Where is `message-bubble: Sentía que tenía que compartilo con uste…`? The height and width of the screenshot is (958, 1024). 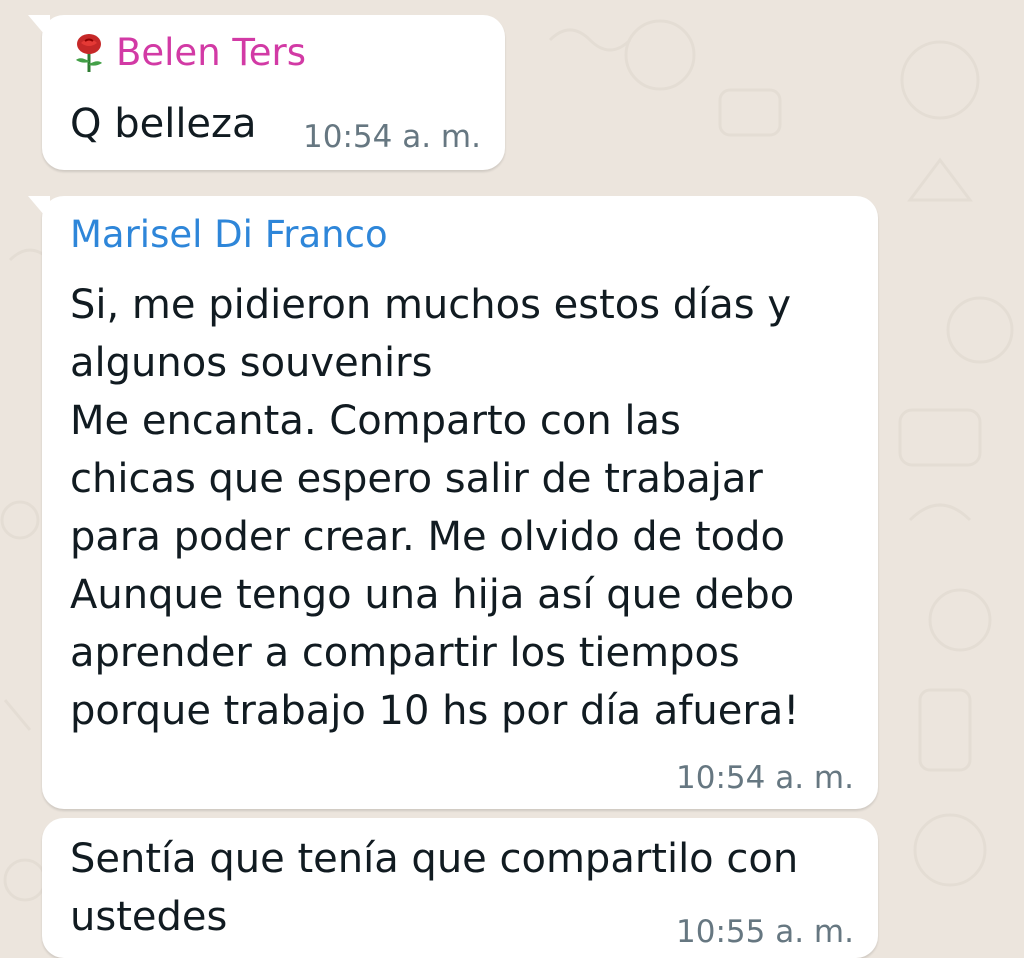 message-bubble: Sentía que tenía que compartilo con uste… is located at coordinates (460, 888).